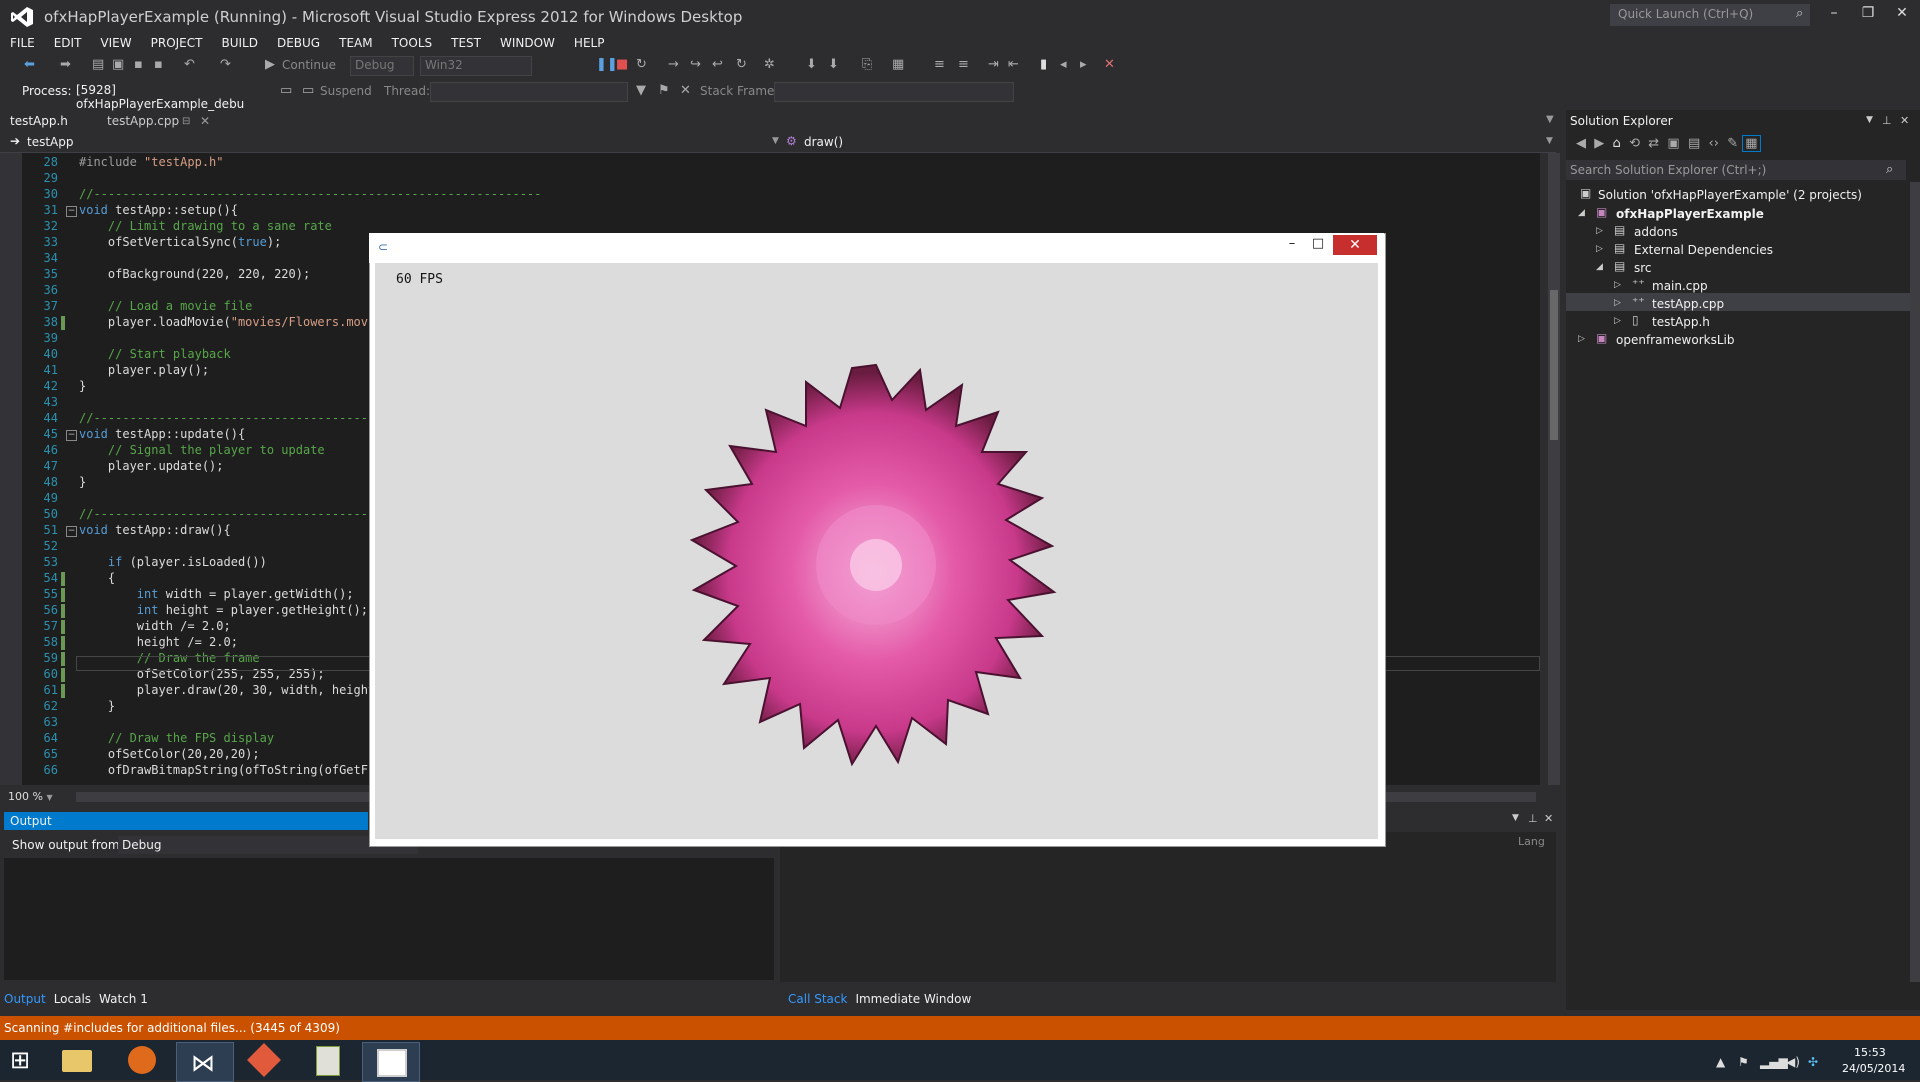 Image resolution: width=1920 pixels, height=1082 pixels. I want to click on tray-chevron-up-icon: ▲, so click(1720, 1062).